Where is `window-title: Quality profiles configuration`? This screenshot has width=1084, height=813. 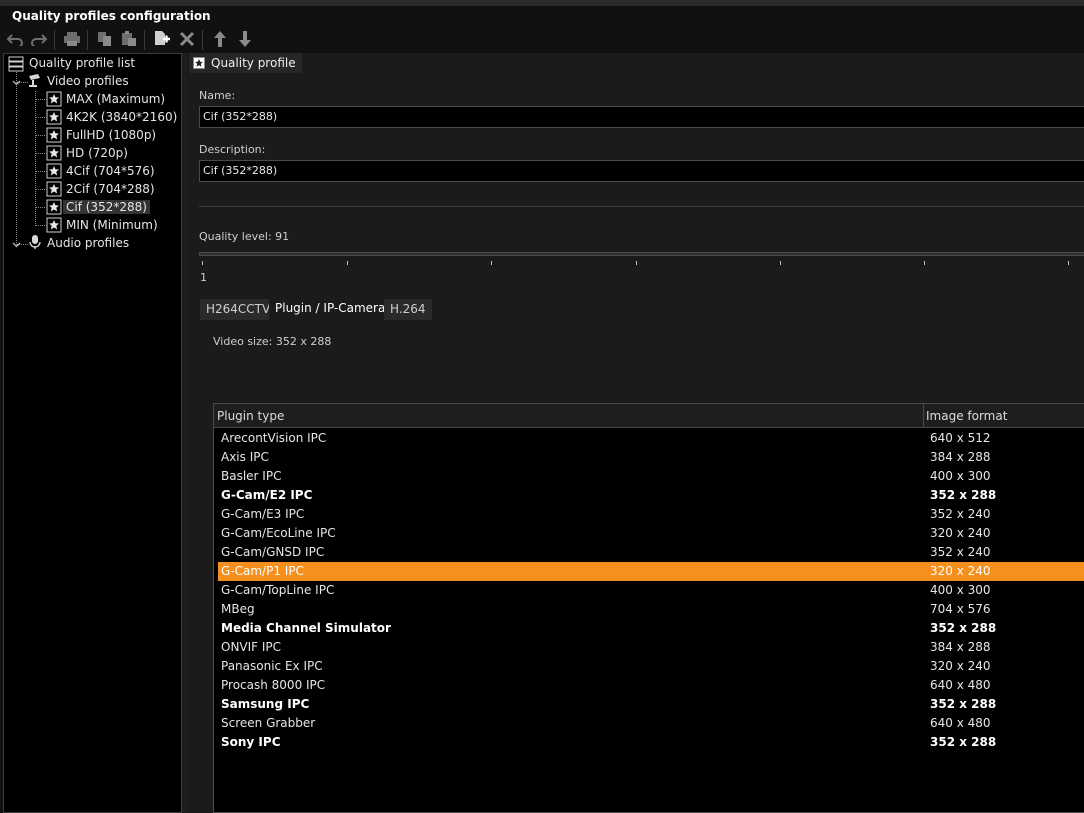
window-title: Quality profiles configuration is located at coordinates (111, 16).